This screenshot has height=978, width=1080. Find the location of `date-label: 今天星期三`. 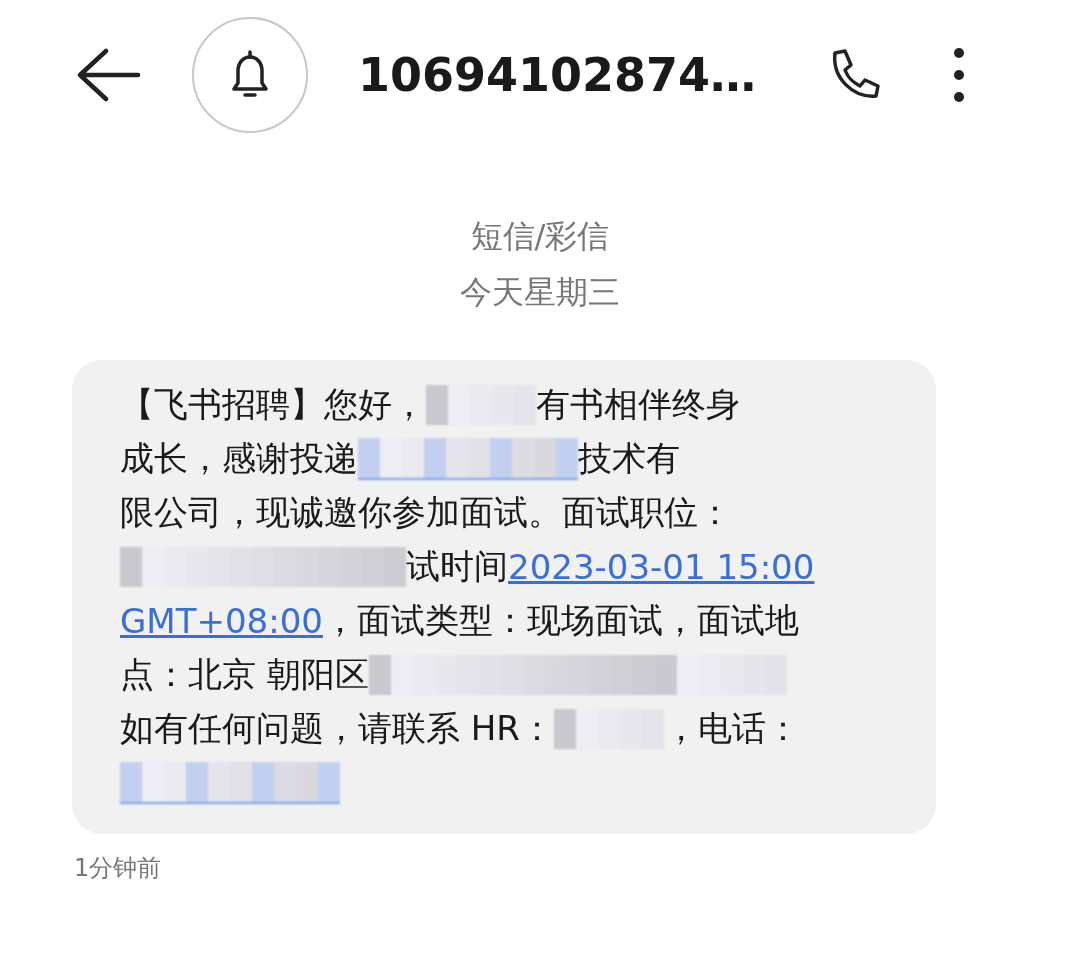

date-label: 今天星期三 is located at coordinates (540, 292).